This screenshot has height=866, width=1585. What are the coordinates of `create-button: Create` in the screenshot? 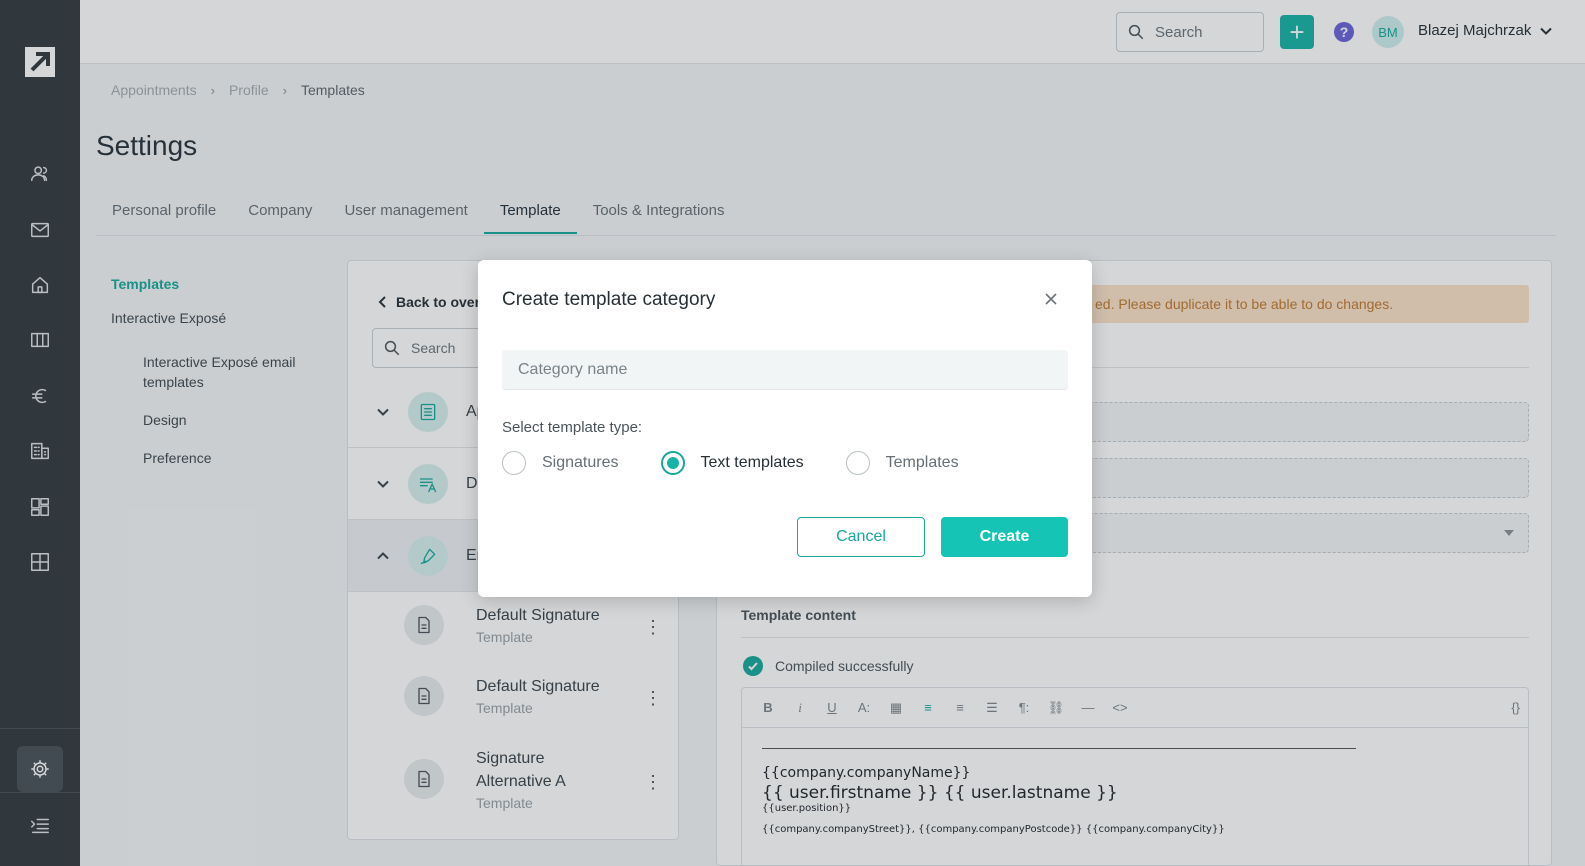 It's located at (1004, 537).